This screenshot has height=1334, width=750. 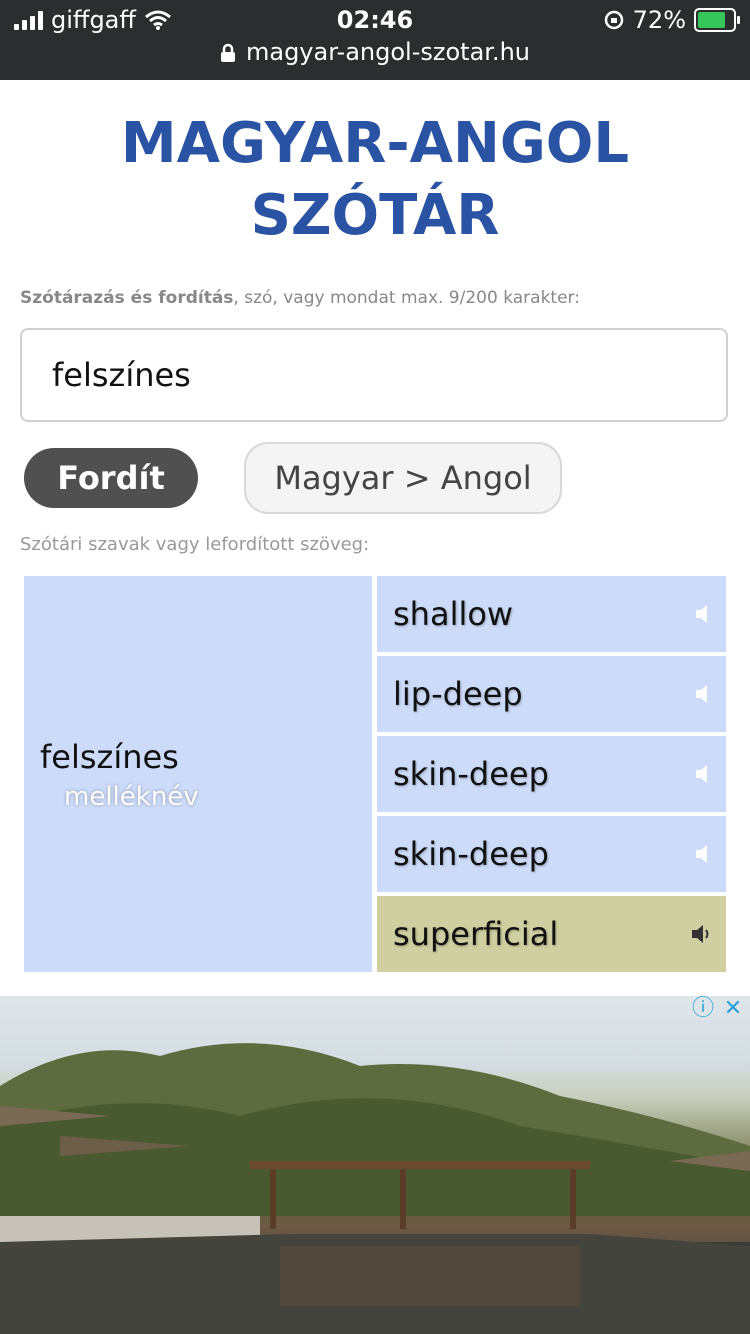 What do you see at coordinates (375, 180) in the screenshot?
I see `page-title: MAGYAR-ANGOL SZÓTÁR` at bounding box center [375, 180].